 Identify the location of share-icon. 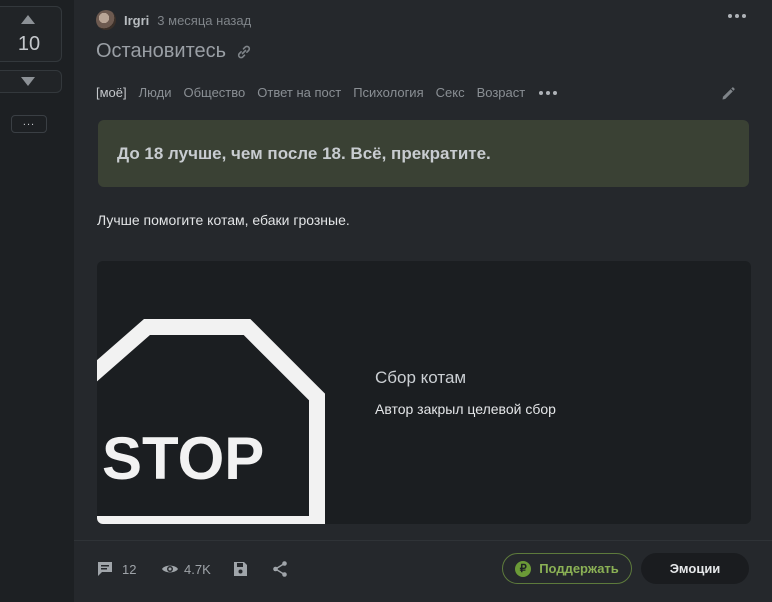
(280, 569).